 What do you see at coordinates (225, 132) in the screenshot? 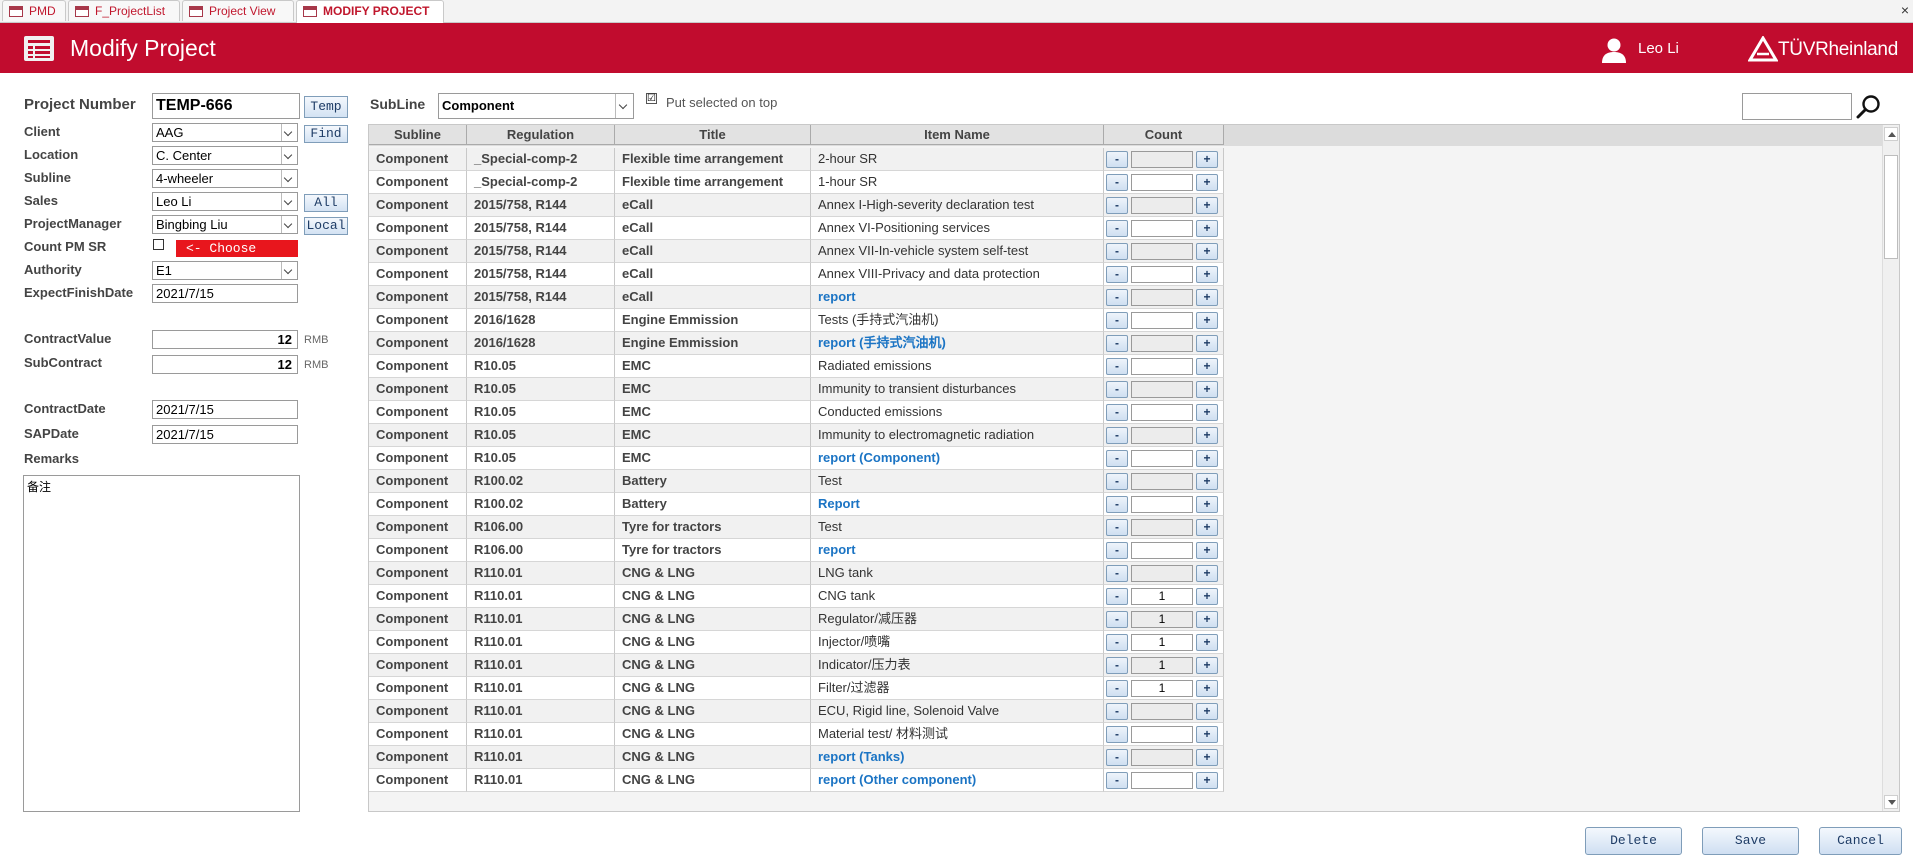
I see `client-select: AAG` at bounding box center [225, 132].